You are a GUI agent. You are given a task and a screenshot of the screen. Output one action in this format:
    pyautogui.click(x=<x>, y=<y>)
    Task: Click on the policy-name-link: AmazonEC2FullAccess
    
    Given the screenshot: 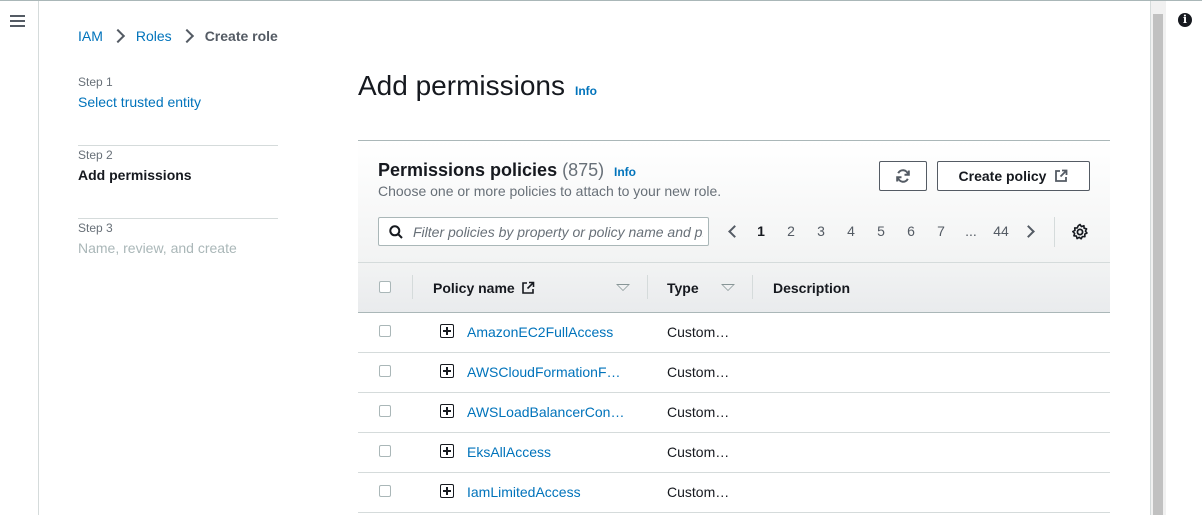 What is the action you would take?
    pyautogui.click(x=540, y=332)
    